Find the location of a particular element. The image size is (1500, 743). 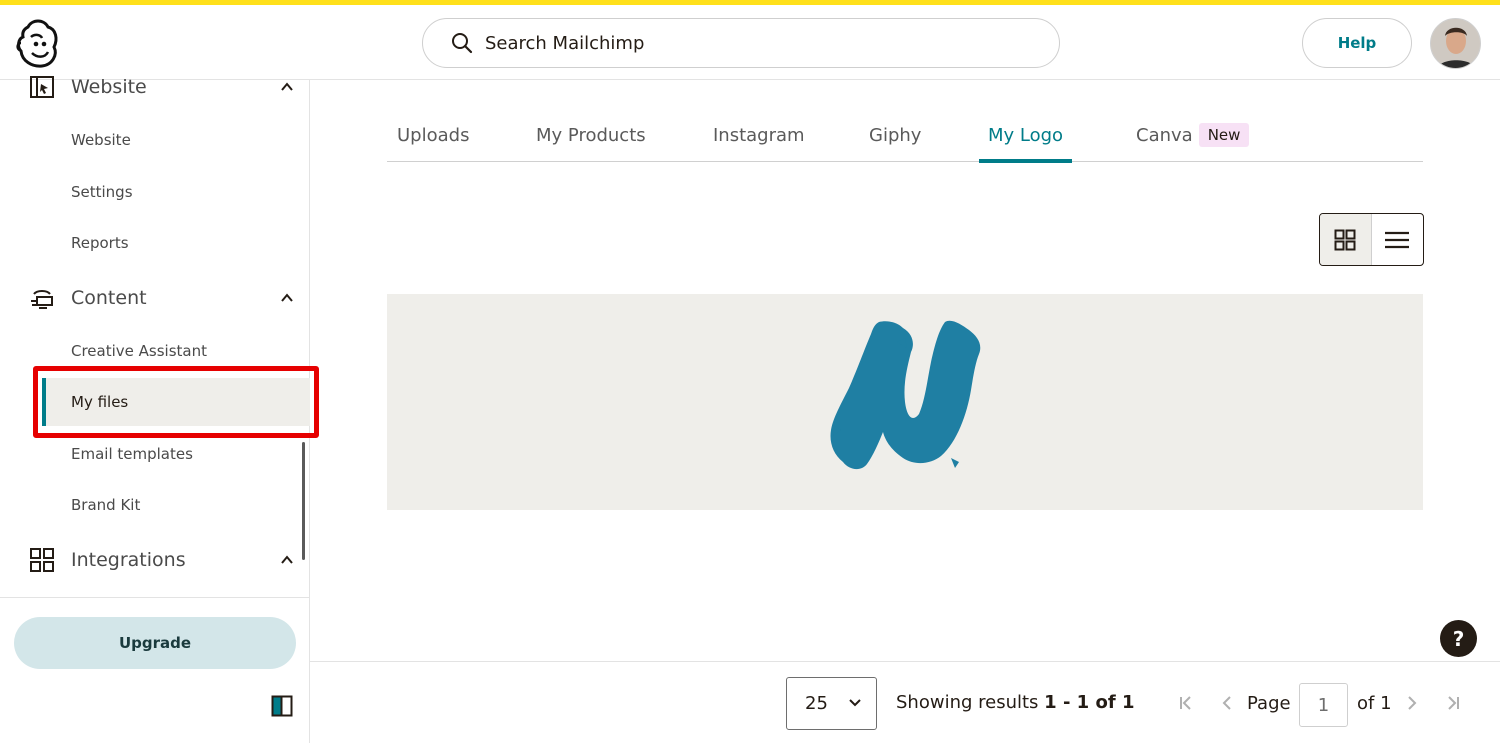

brand-logo-image-icon is located at coordinates (905, 395).